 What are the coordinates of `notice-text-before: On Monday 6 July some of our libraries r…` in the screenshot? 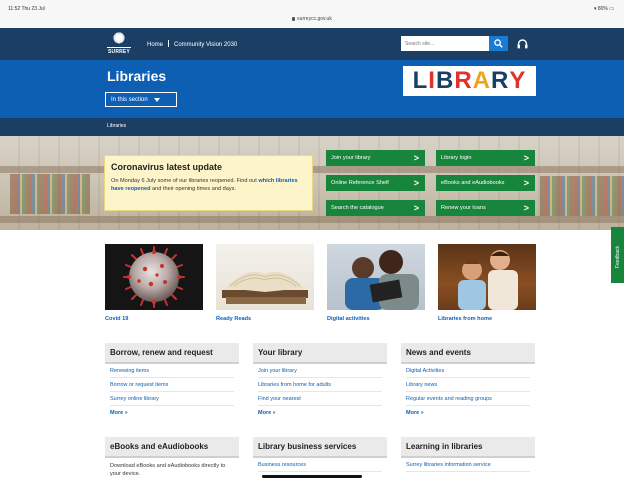 It's located at (185, 181).